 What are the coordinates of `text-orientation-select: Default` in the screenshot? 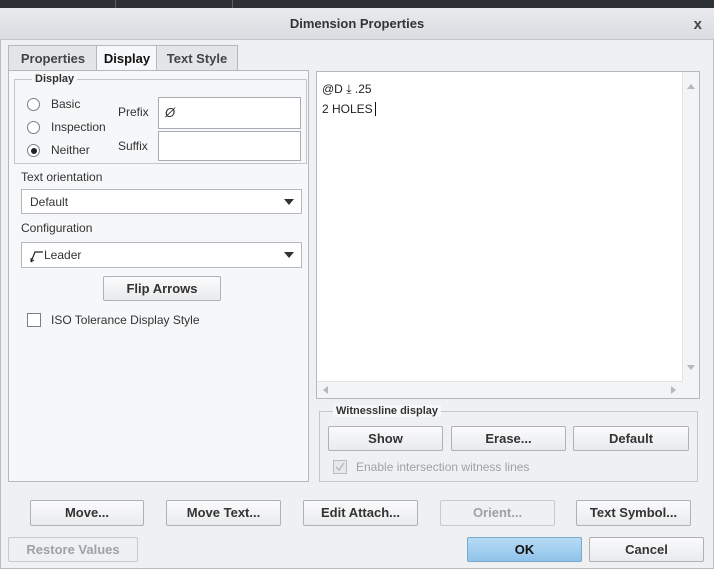 It's located at (161, 201).